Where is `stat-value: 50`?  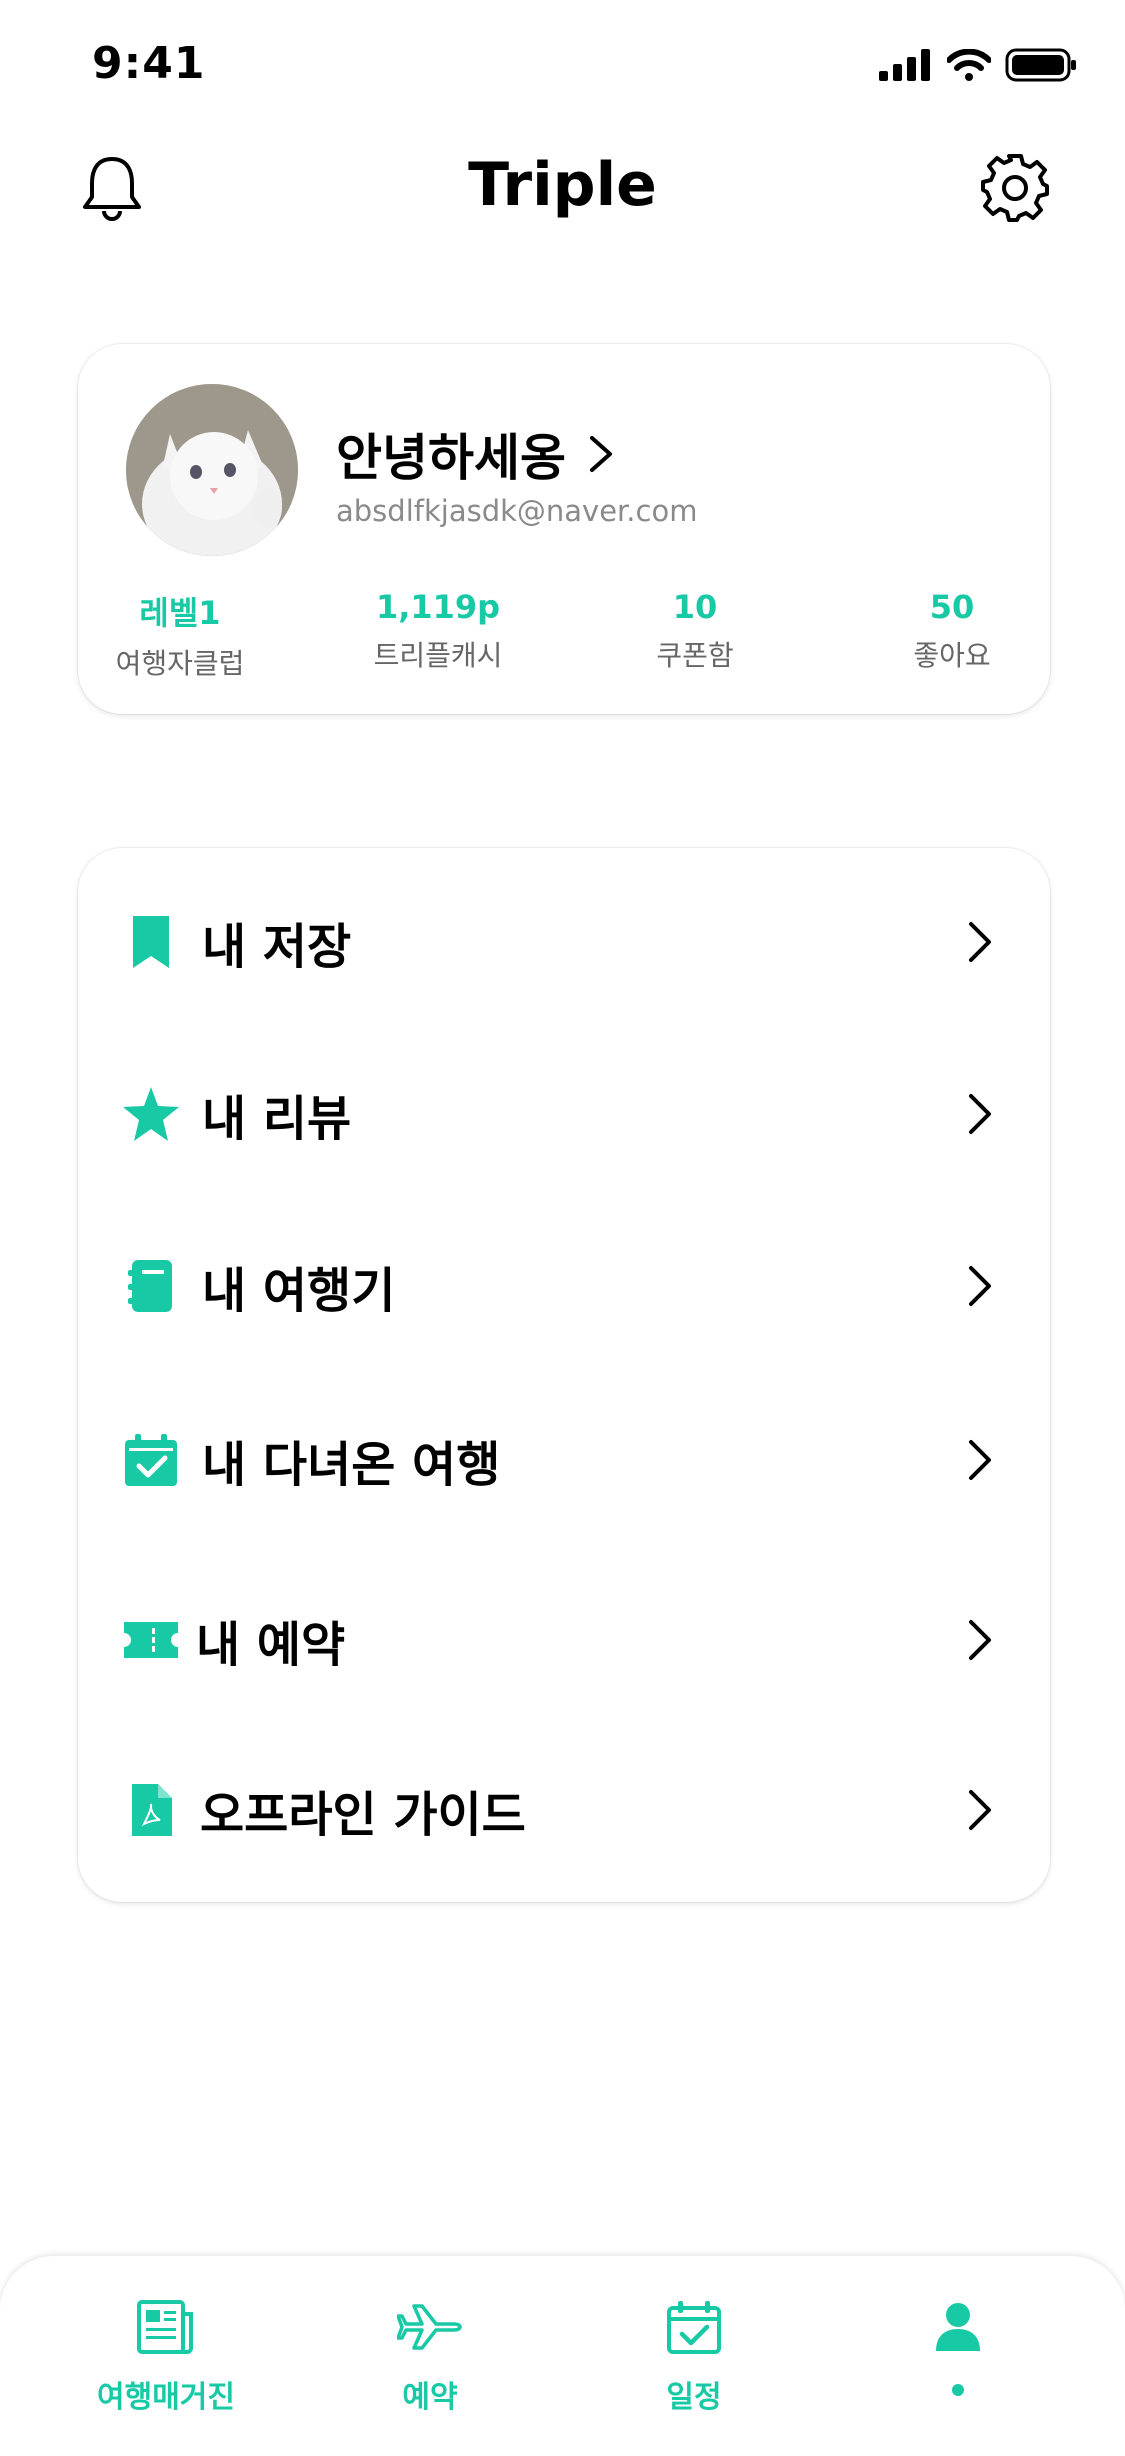 stat-value: 50 is located at coordinates (952, 607).